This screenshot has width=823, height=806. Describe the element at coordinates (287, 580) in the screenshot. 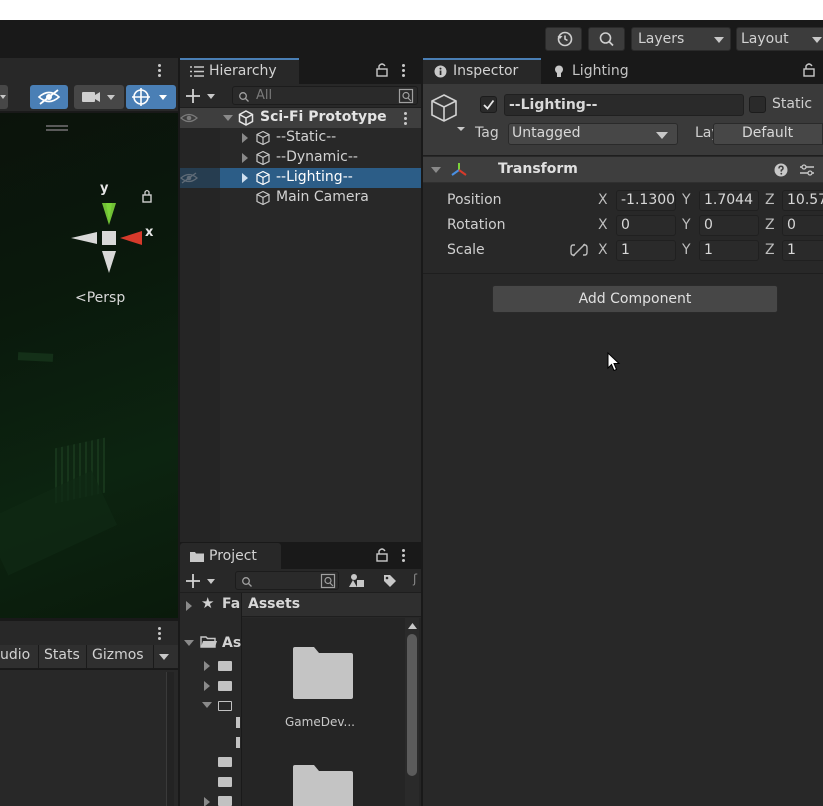

I see `project-search-input` at that location.